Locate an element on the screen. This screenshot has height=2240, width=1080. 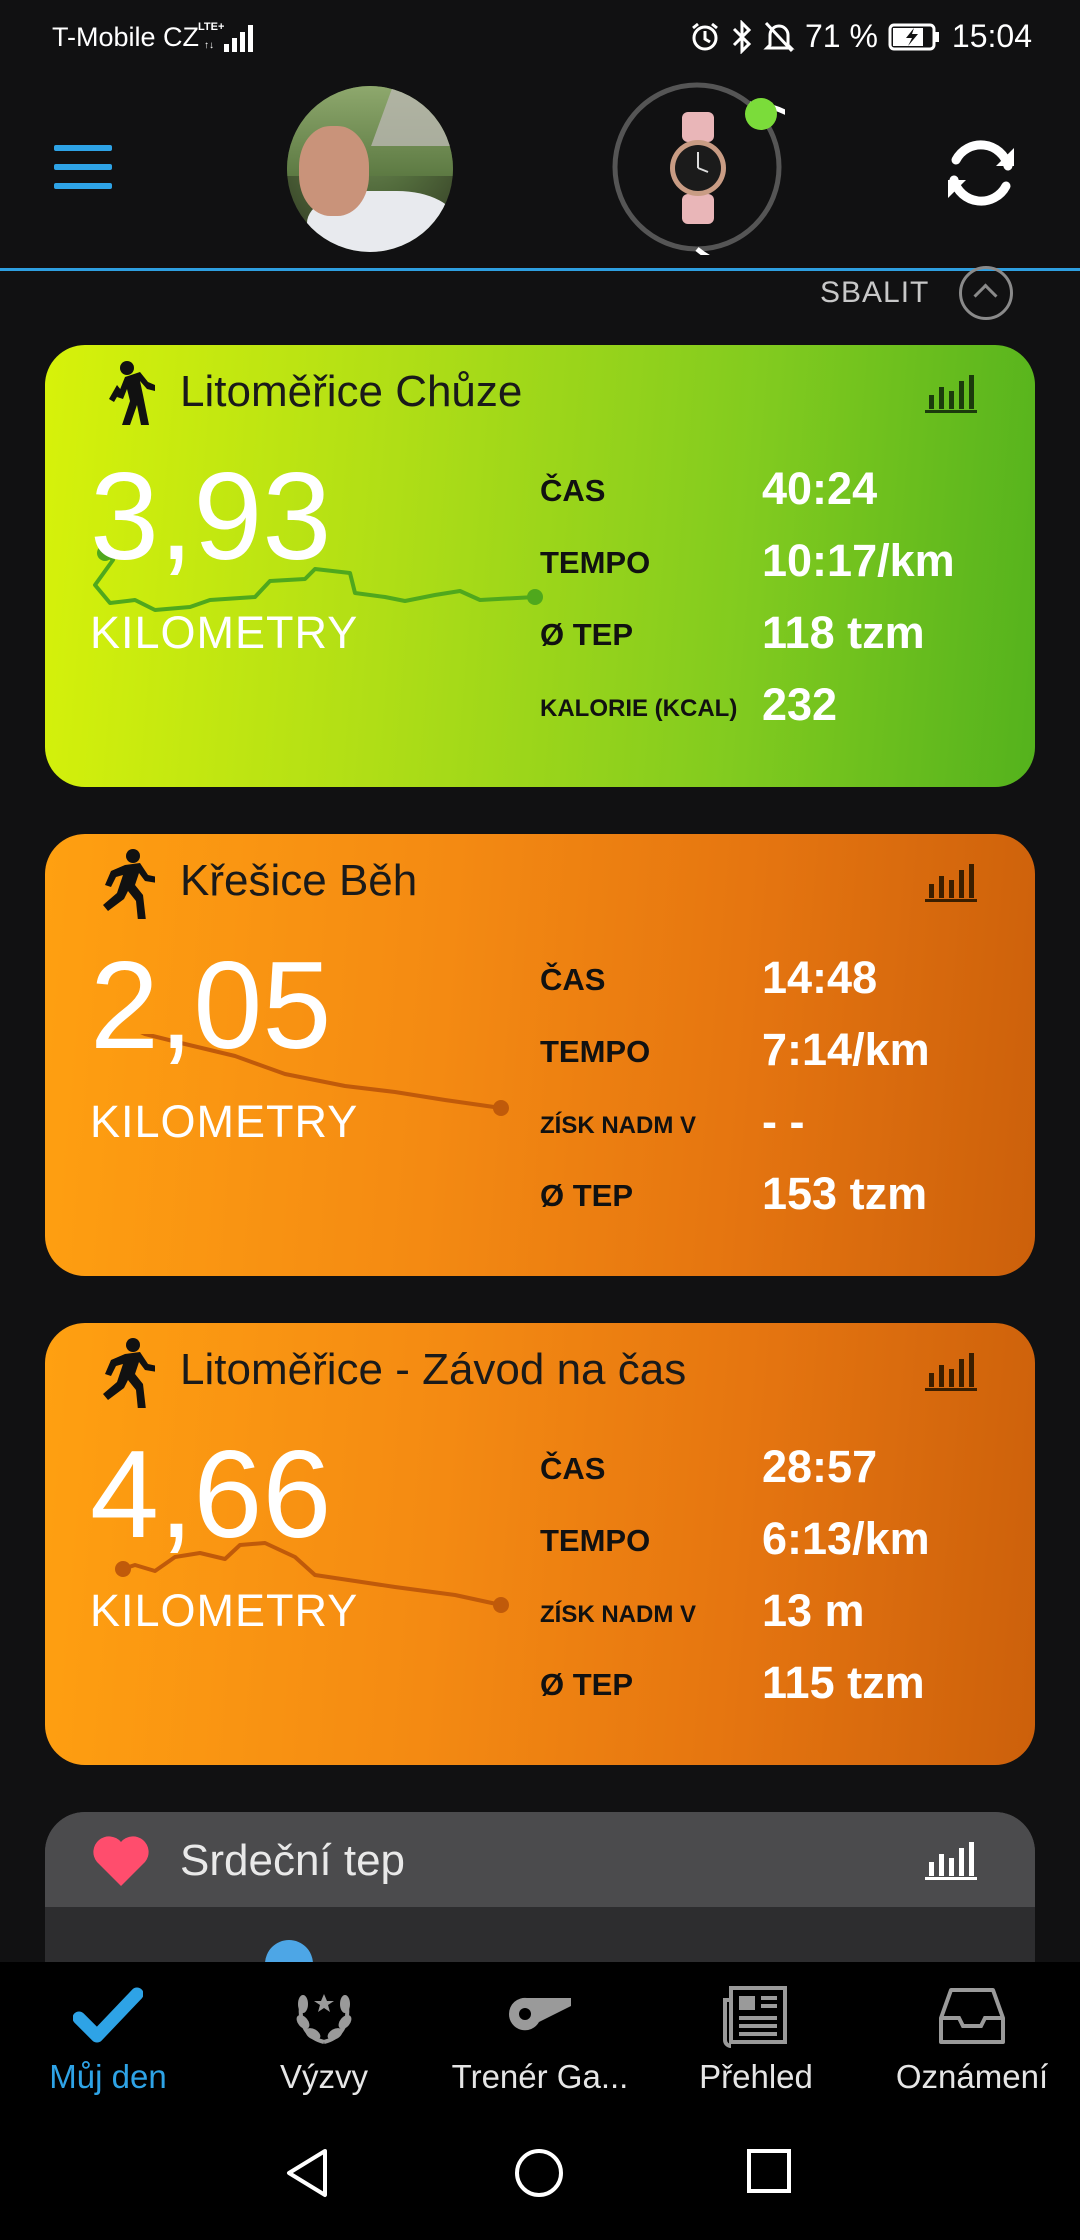
watch-icon is located at coordinates (698, 168).